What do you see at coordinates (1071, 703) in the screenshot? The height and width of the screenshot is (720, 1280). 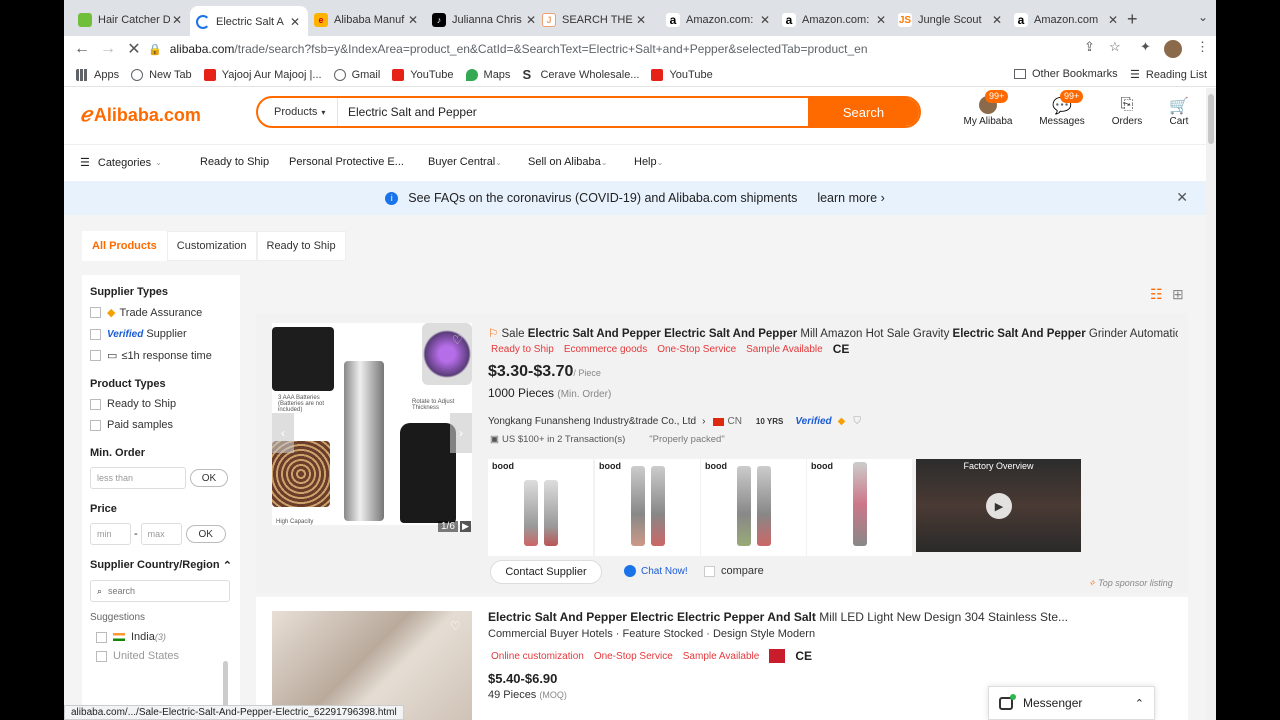 I see `messenger-widget: Messenger ⌃` at bounding box center [1071, 703].